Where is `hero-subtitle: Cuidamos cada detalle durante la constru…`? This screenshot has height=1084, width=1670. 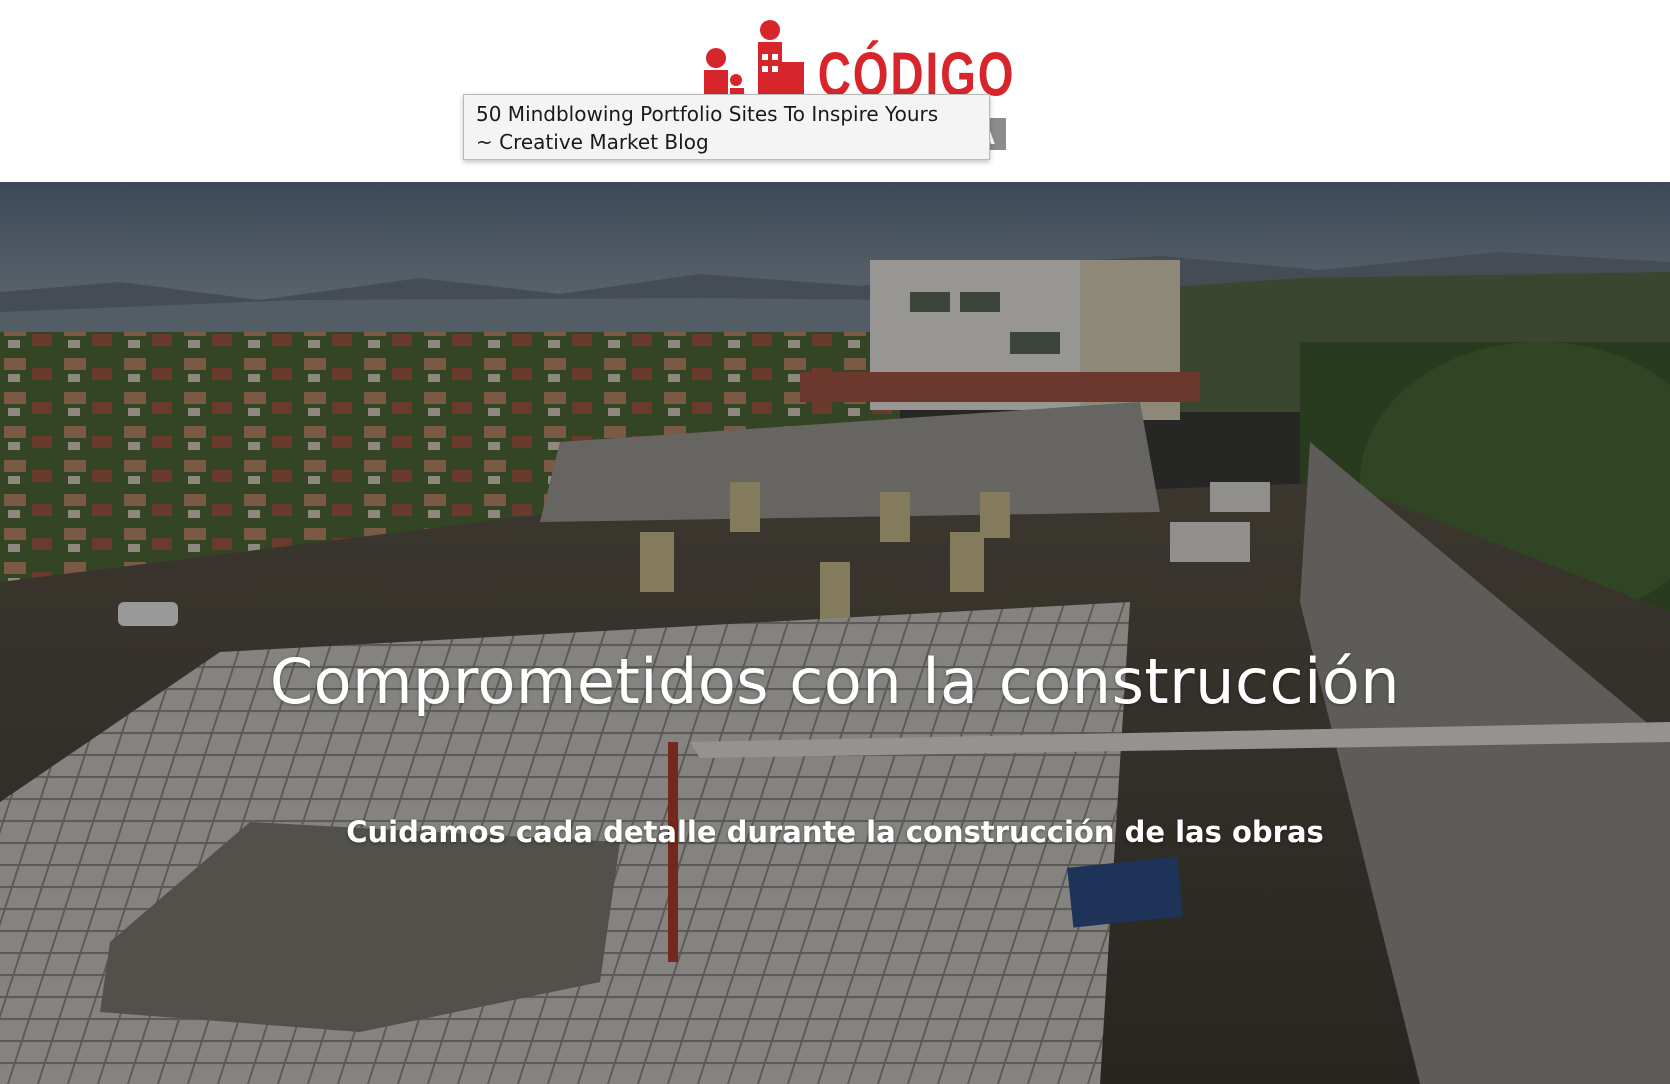
hero-subtitle: Cuidamos cada detalle durante la constru… is located at coordinates (835, 832).